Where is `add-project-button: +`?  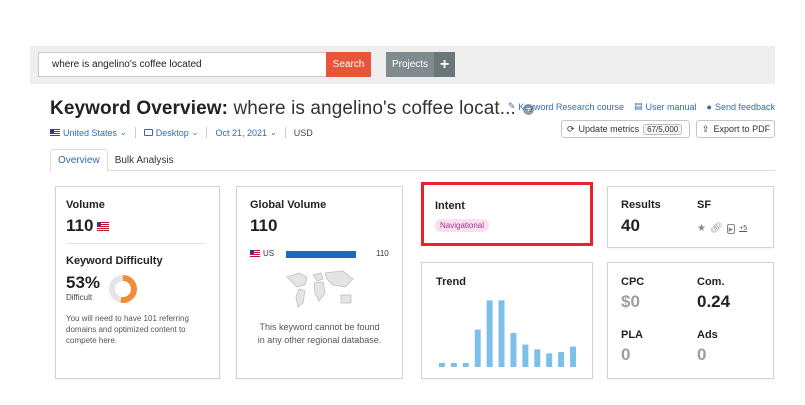
add-project-button: + is located at coordinates (444, 64).